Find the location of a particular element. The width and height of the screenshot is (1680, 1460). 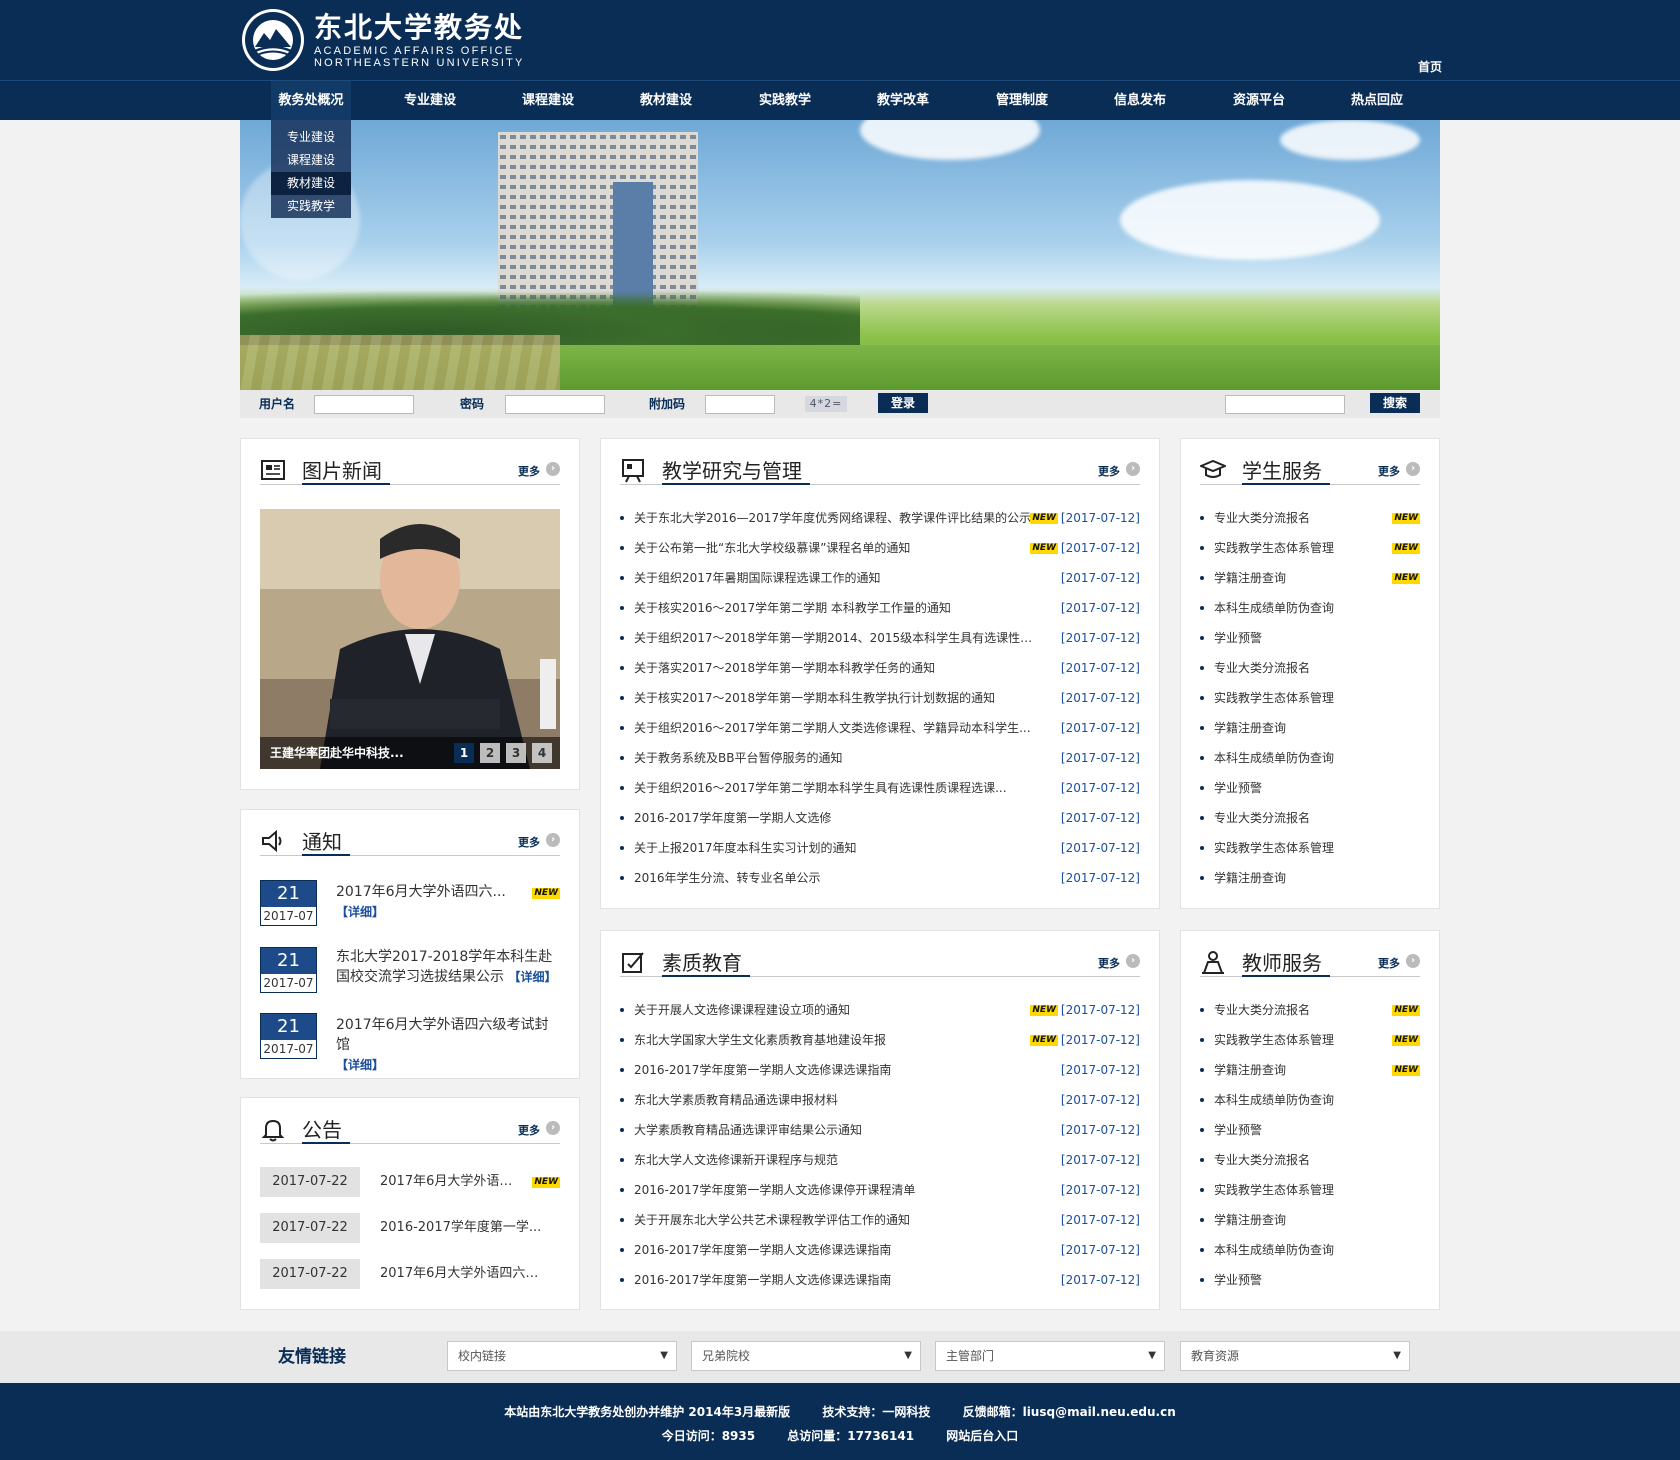

password-input is located at coordinates (555, 404).